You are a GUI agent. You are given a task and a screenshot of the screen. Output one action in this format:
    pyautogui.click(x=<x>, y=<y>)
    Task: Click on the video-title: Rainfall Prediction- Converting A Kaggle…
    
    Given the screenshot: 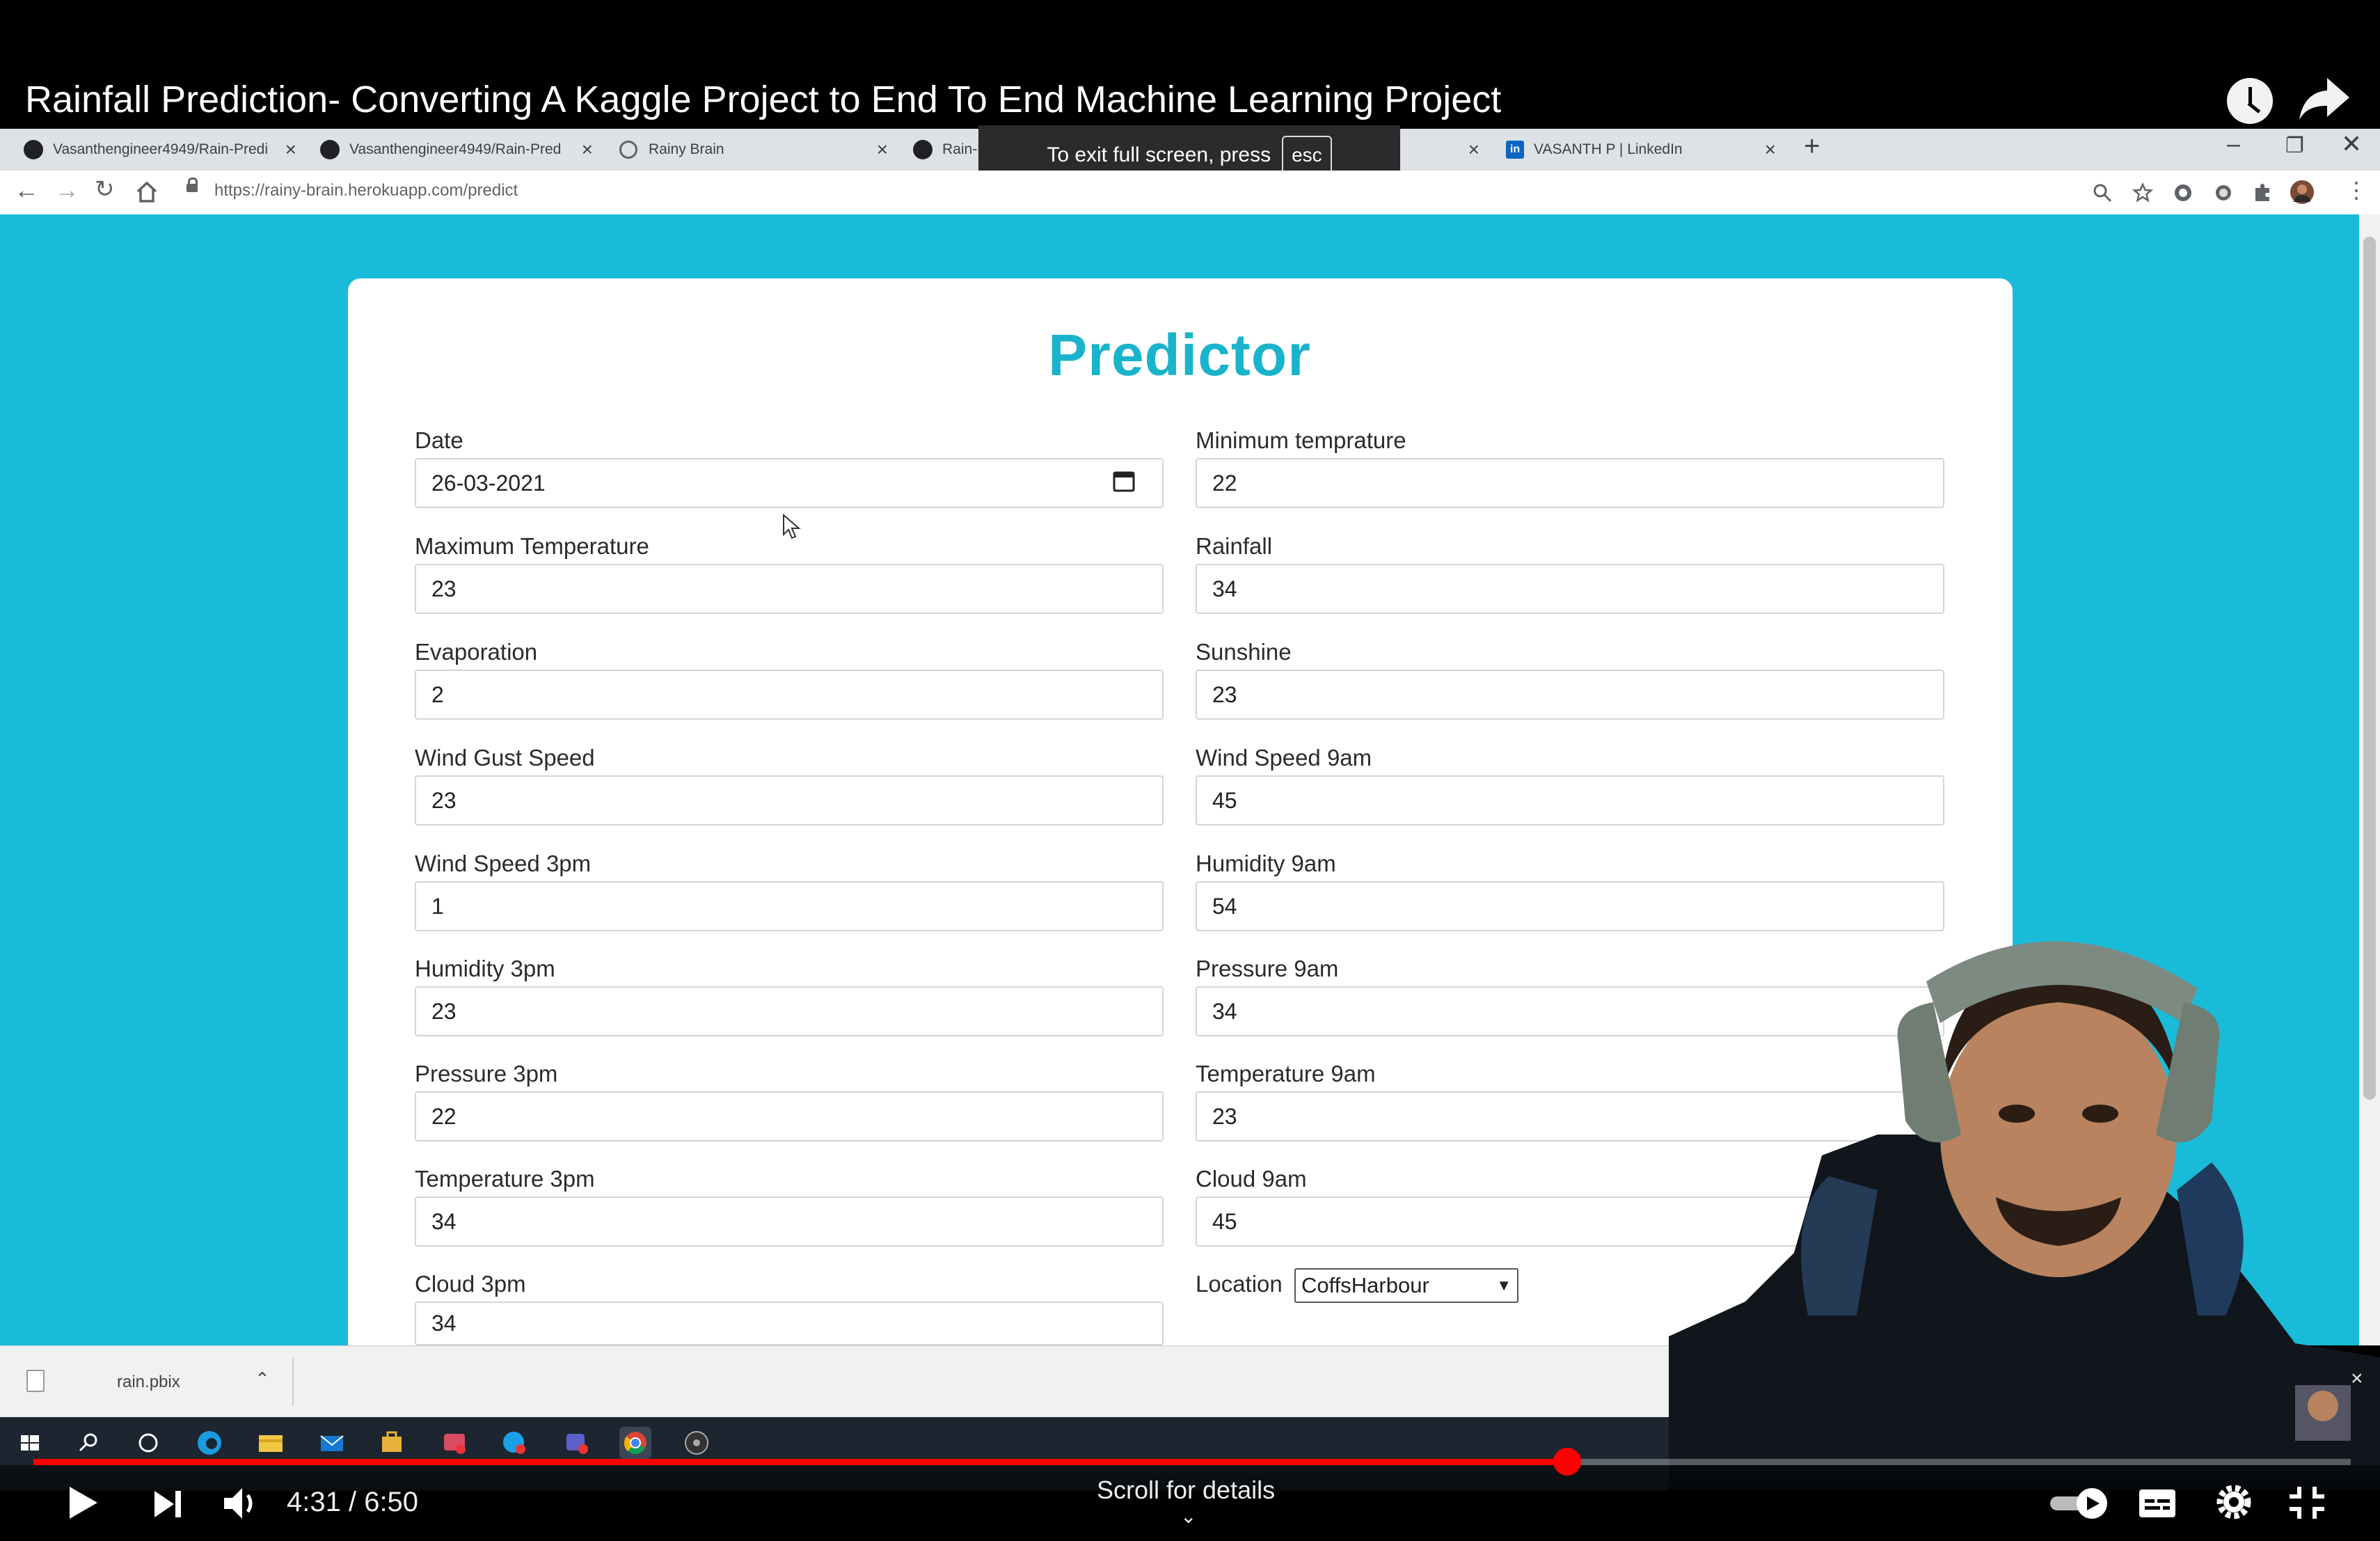 What is the action you would take?
    pyautogui.click(x=763, y=99)
    